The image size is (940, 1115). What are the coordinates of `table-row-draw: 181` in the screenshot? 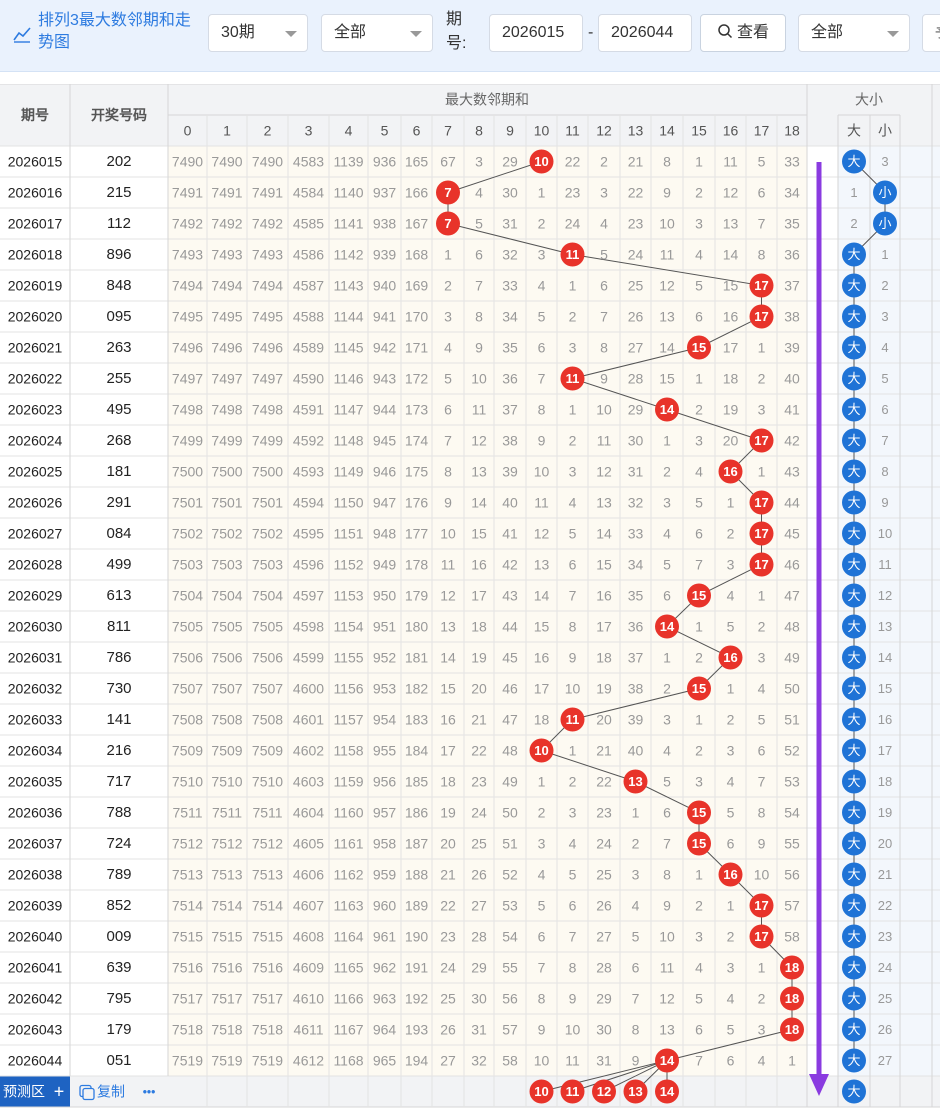 It's located at (118, 471).